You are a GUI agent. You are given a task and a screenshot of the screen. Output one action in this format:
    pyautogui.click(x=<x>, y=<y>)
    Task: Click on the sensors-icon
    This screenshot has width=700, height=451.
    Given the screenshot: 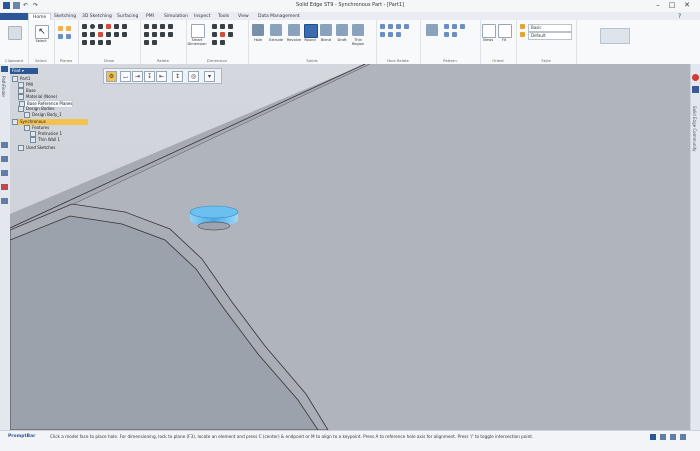 What is the action you would take?
    pyautogui.click(x=4, y=173)
    